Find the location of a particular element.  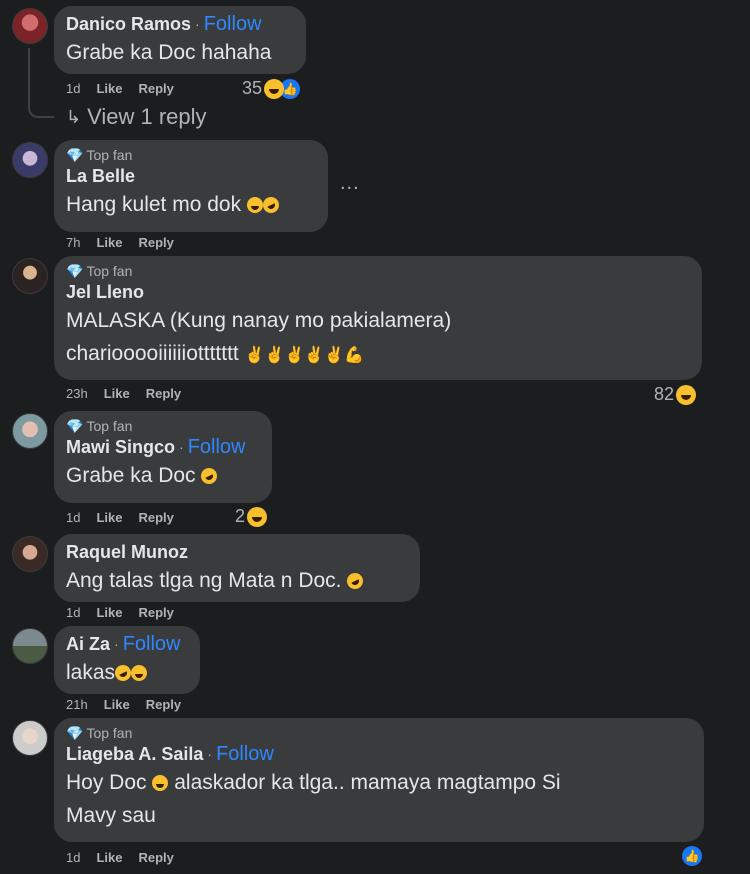

reaction-summary: 👍 is located at coordinates (692, 856).